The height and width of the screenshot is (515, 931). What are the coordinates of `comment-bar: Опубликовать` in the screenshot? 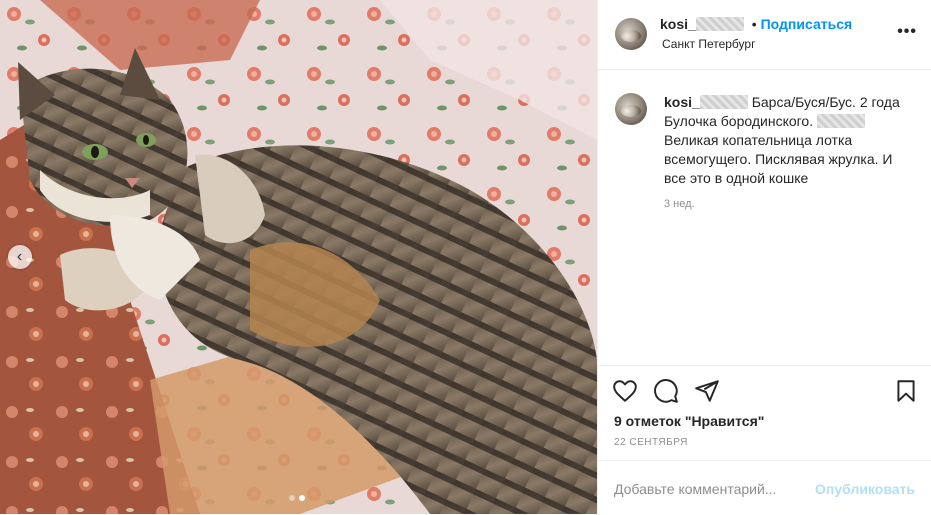 It's located at (764, 487).